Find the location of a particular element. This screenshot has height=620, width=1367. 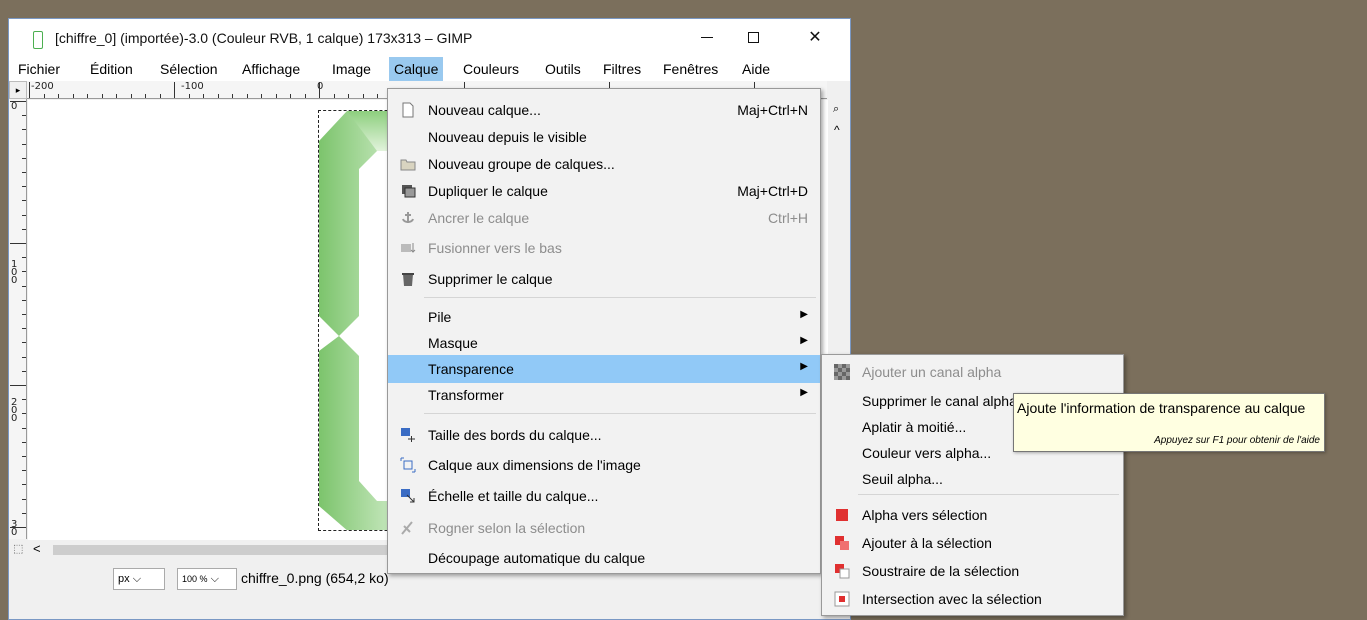

maximize-button is located at coordinates (753, 38).